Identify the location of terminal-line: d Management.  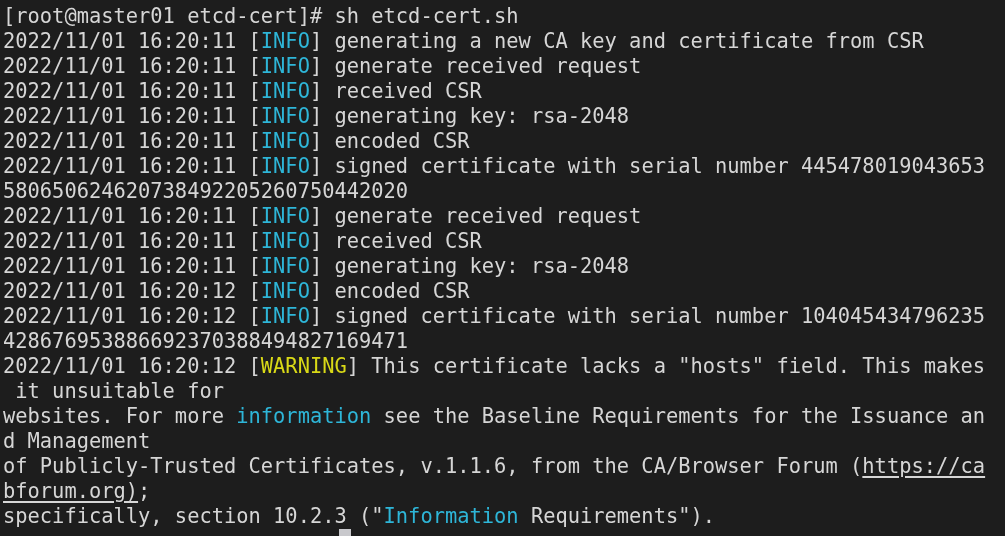
(77, 441).